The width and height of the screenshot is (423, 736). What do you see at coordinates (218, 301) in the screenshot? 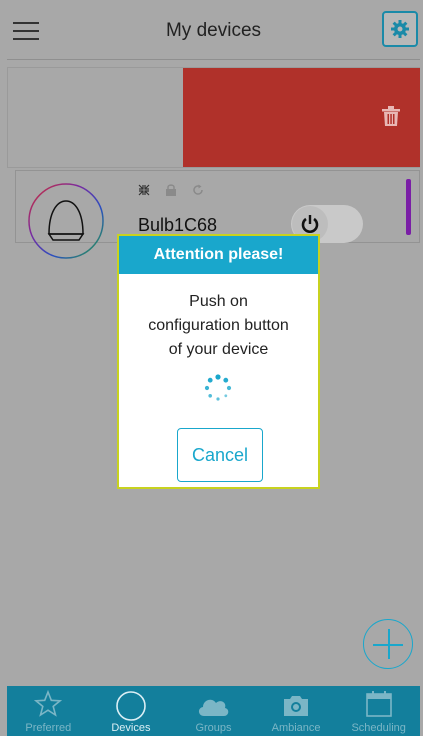
I see `dialog-message-line: Push on` at bounding box center [218, 301].